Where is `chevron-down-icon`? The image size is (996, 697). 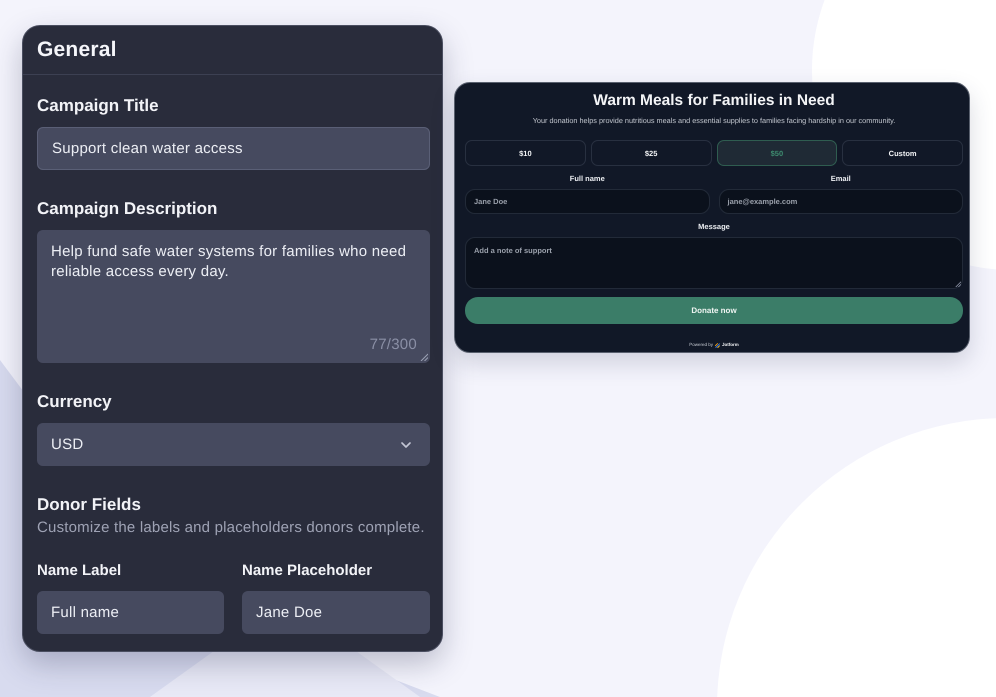
chevron-down-icon is located at coordinates (406, 445).